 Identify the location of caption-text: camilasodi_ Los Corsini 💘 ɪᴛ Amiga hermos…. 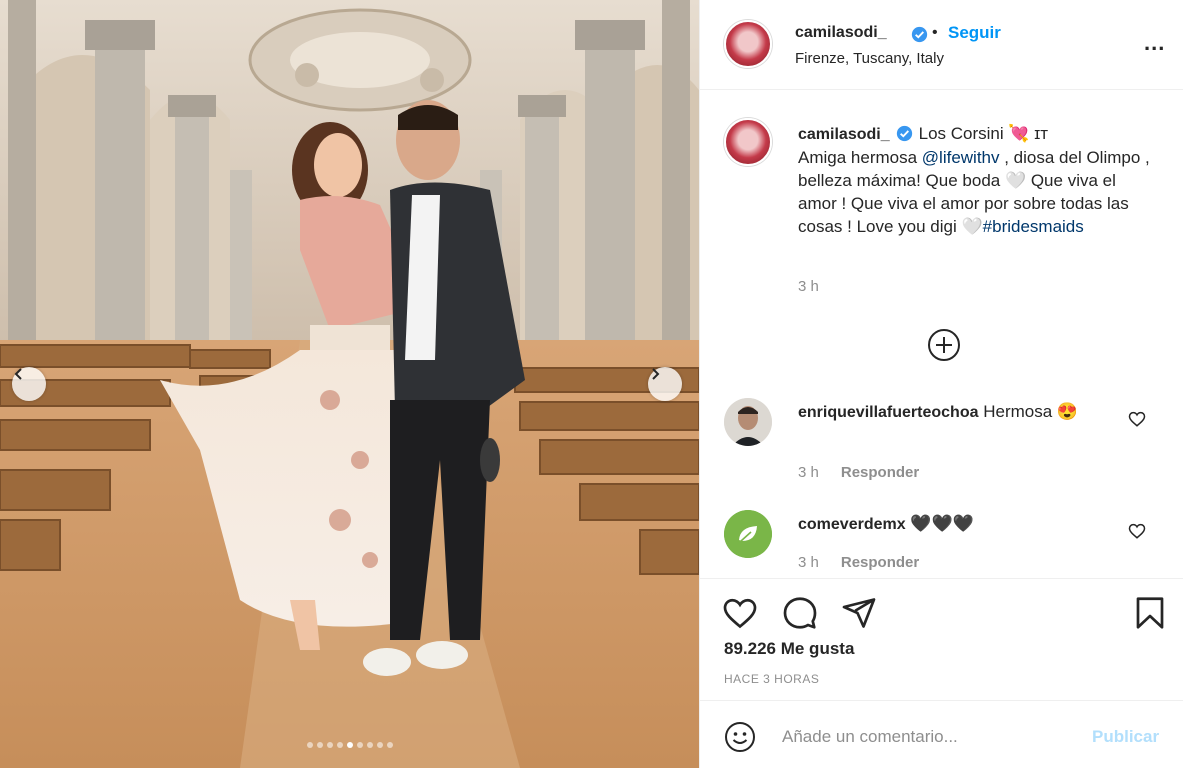
(978, 180).